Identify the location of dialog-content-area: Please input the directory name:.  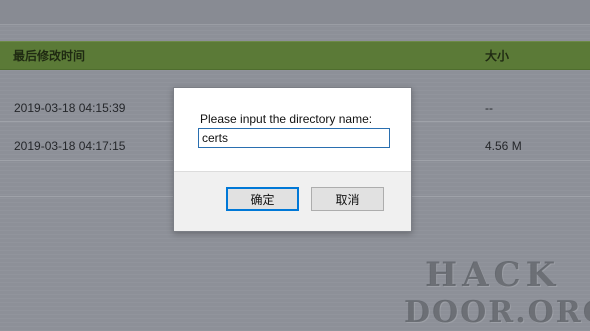
(292, 130).